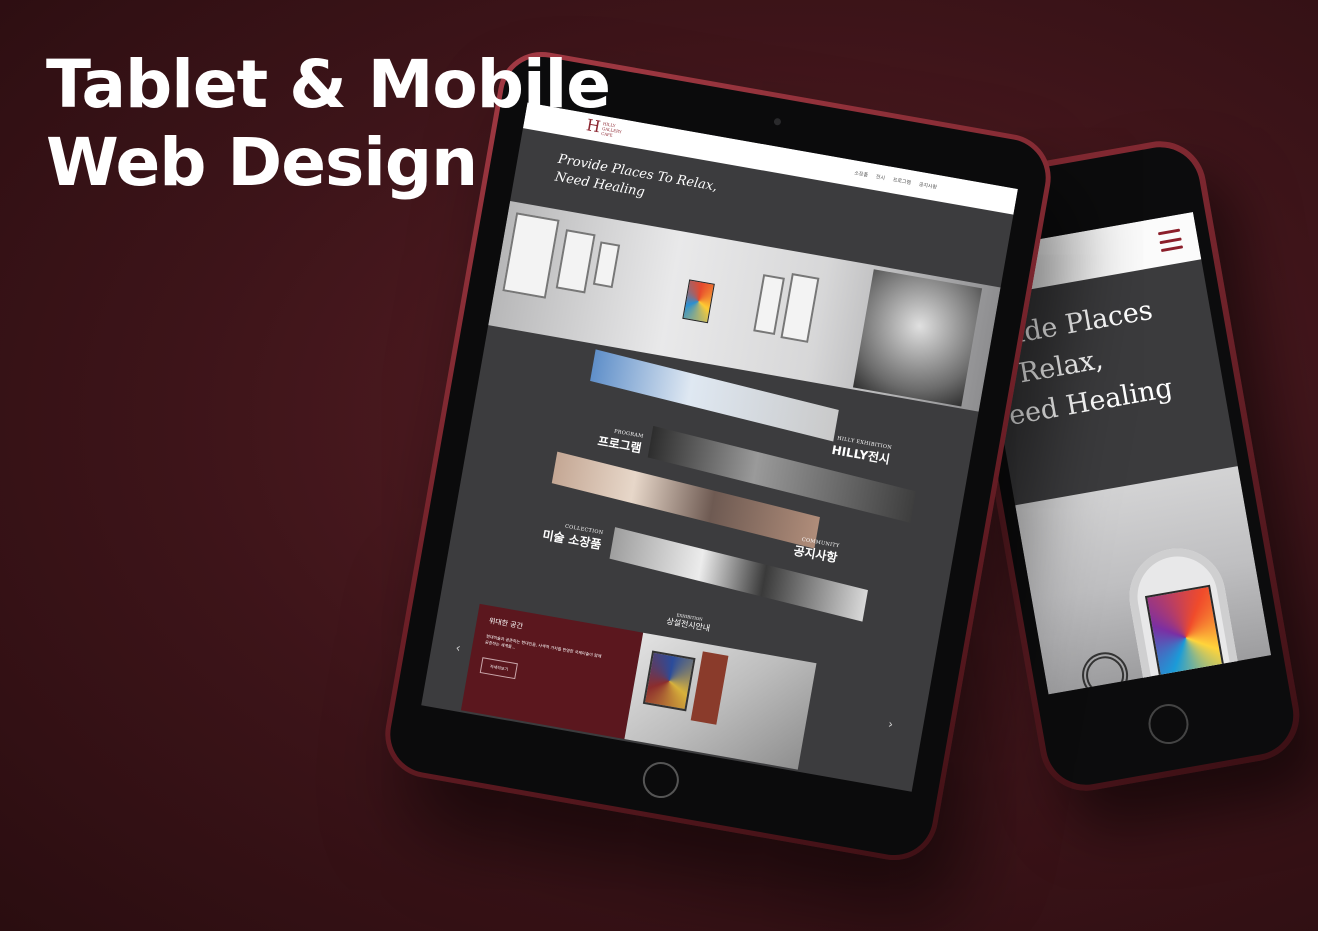 This screenshot has width=1318, height=931. What do you see at coordinates (901, 181) in the screenshot?
I see `nav-item-program: 프로그램` at bounding box center [901, 181].